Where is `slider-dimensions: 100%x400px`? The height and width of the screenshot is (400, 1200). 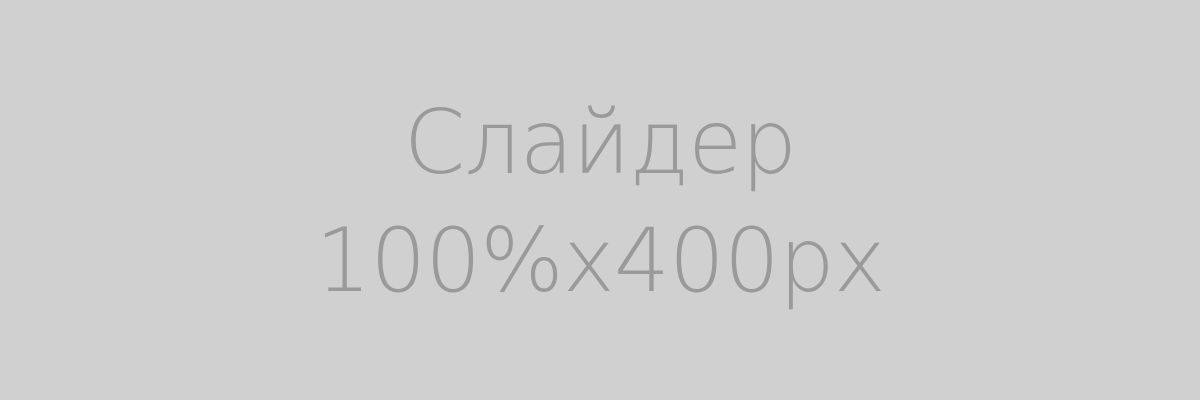
slider-dimensions: 100%x400px is located at coordinates (600, 260).